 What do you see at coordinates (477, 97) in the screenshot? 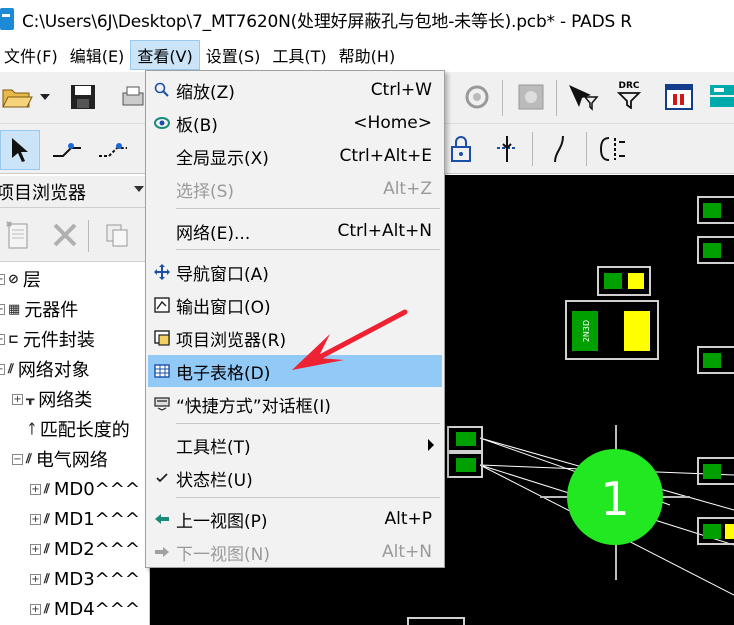
I see `refresh-icon` at bounding box center [477, 97].